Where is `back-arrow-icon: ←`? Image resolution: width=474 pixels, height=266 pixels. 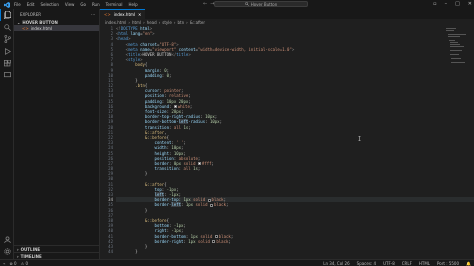
back-arrow-icon: ← is located at coordinates (205, 4).